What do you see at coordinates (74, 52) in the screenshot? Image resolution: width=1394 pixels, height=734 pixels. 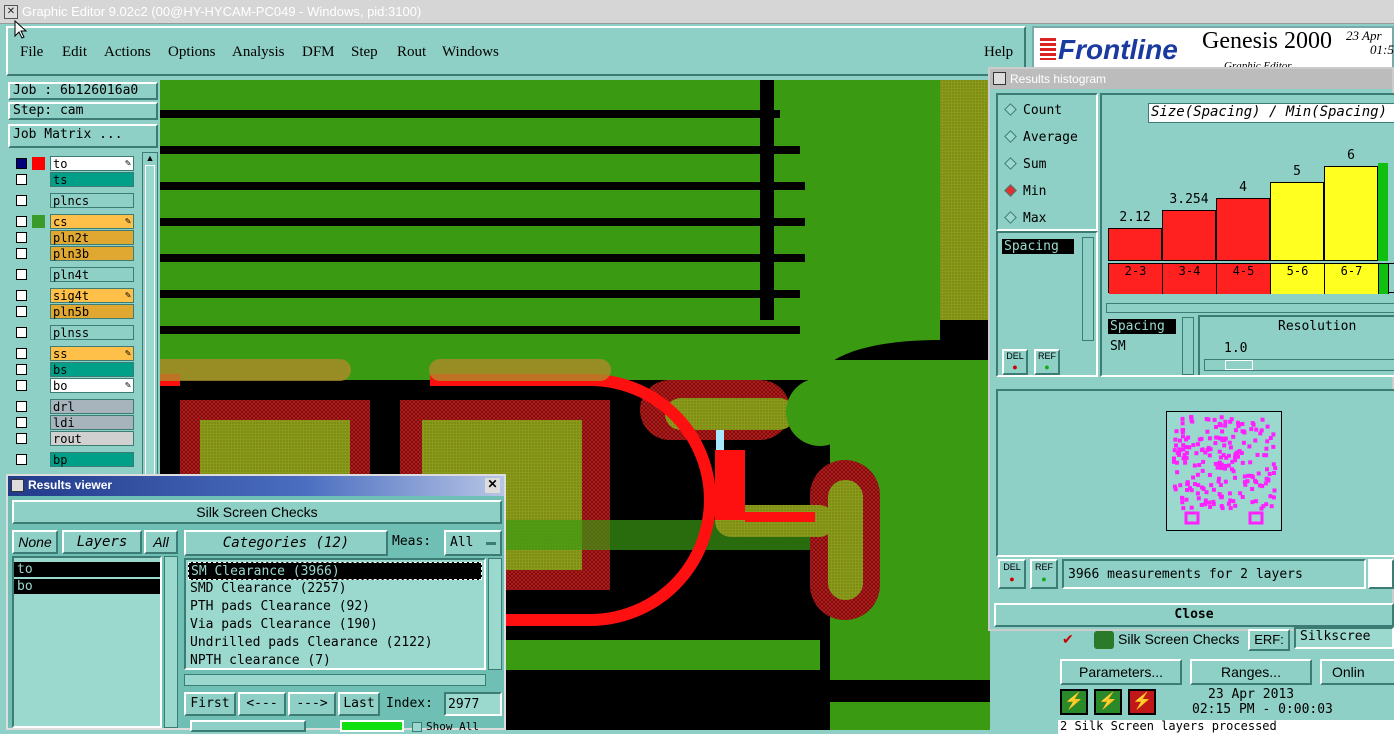 I see `menu-edit: Edit` at bounding box center [74, 52].